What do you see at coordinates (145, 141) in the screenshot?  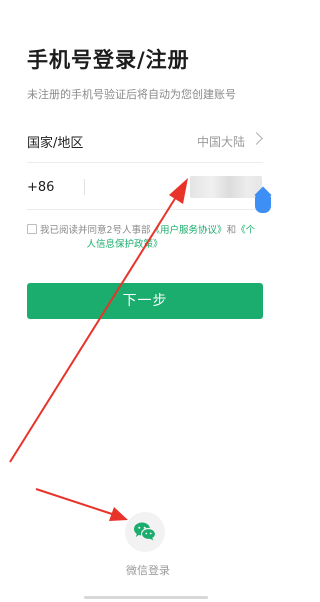 I see `region-selector: 国家/地区 中国大陆` at bounding box center [145, 141].